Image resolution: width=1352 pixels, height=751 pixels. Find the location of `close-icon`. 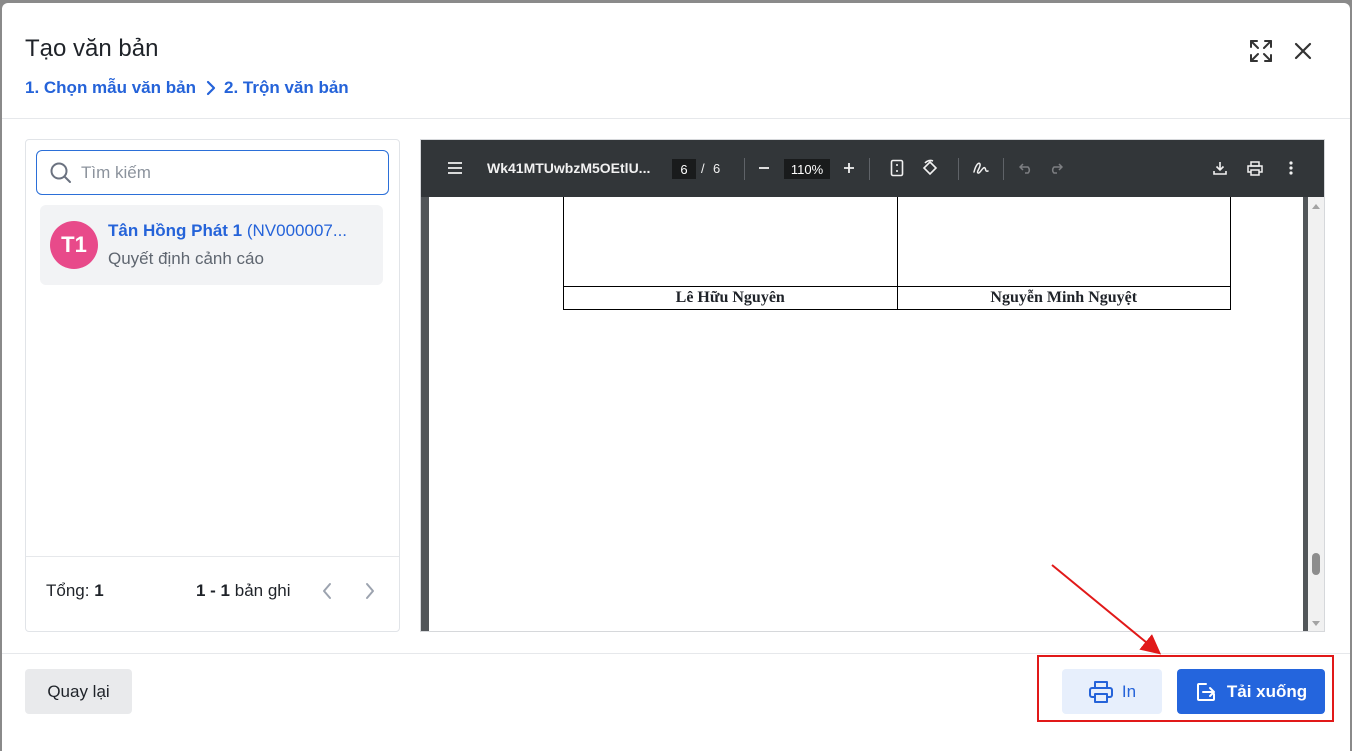

close-icon is located at coordinates (1303, 51).